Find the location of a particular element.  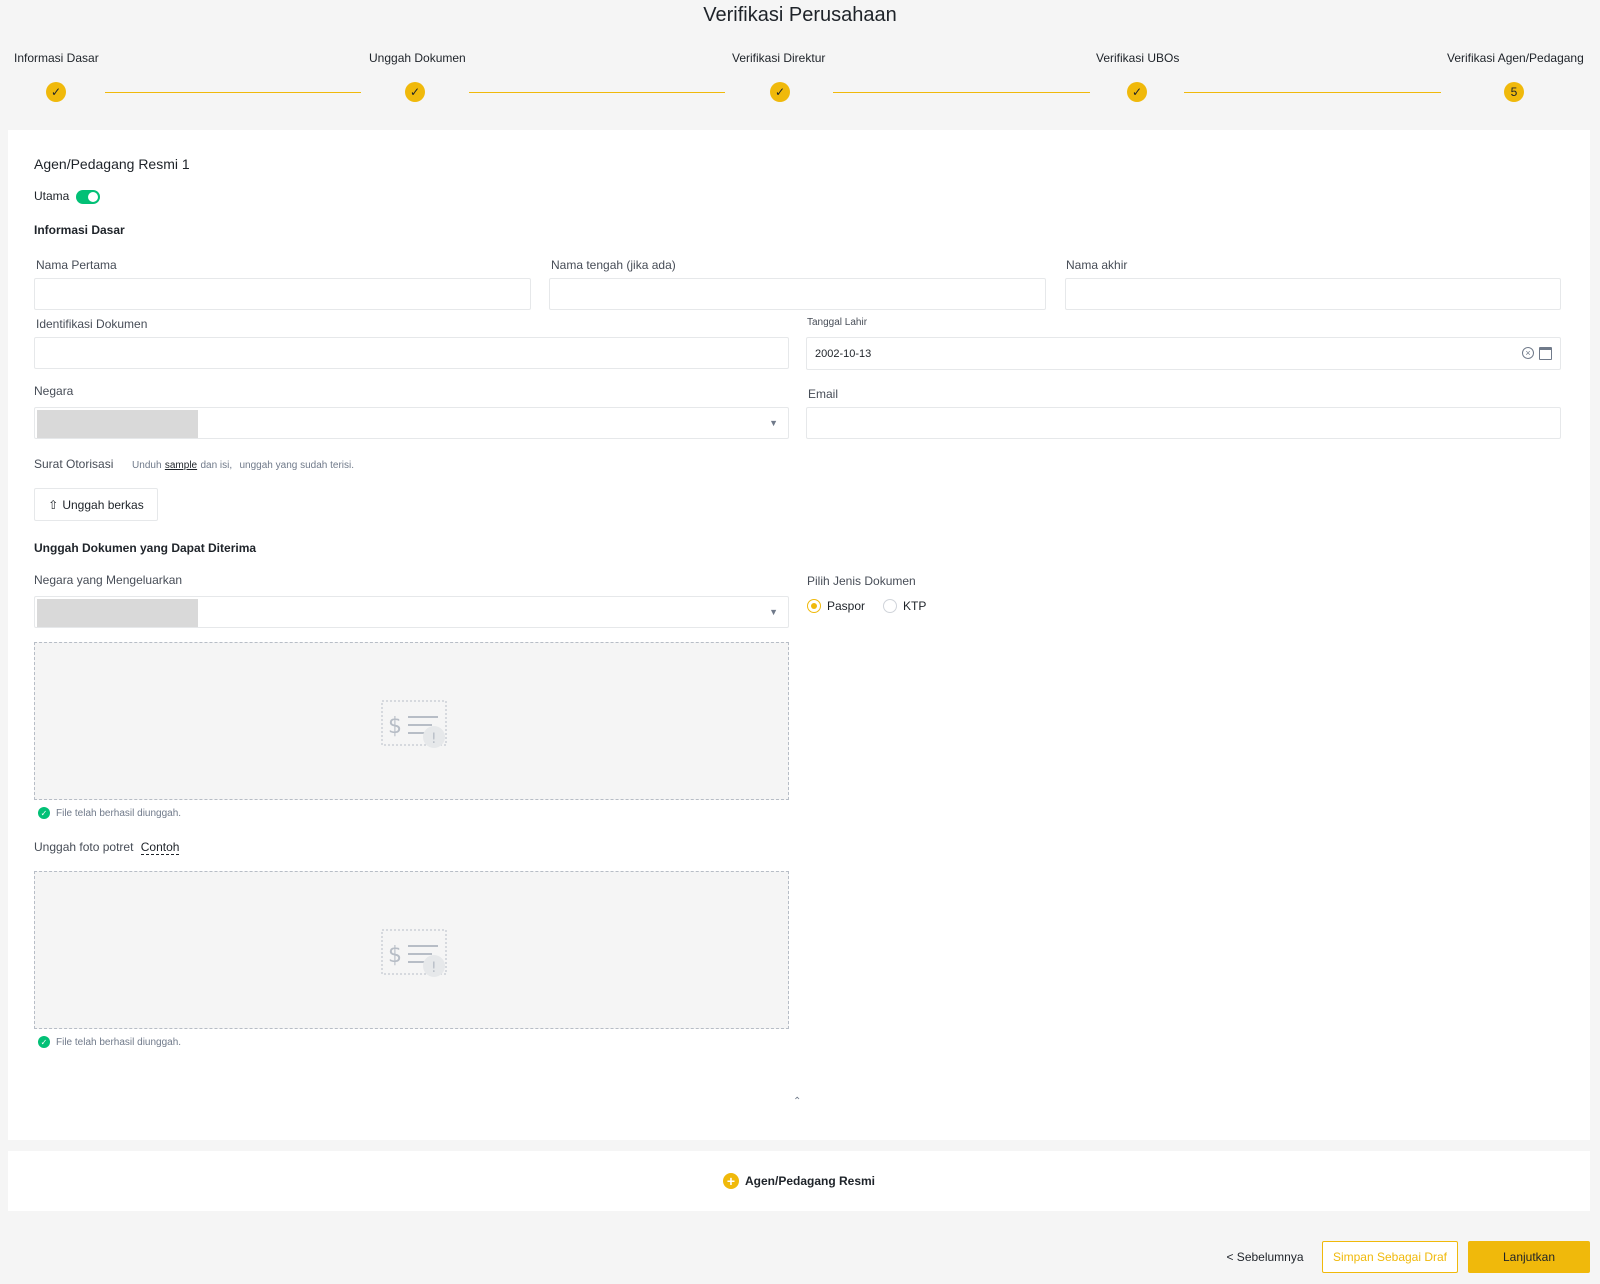

upload-file-button: ⇧ Unggah berkas is located at coordinates (96, 504).